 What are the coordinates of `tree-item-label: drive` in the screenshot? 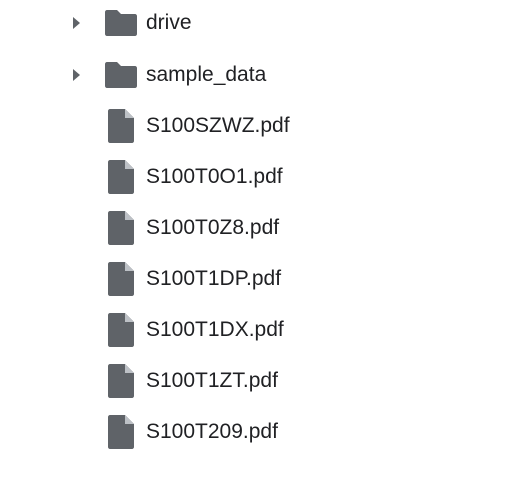 It's located at (169, 22).